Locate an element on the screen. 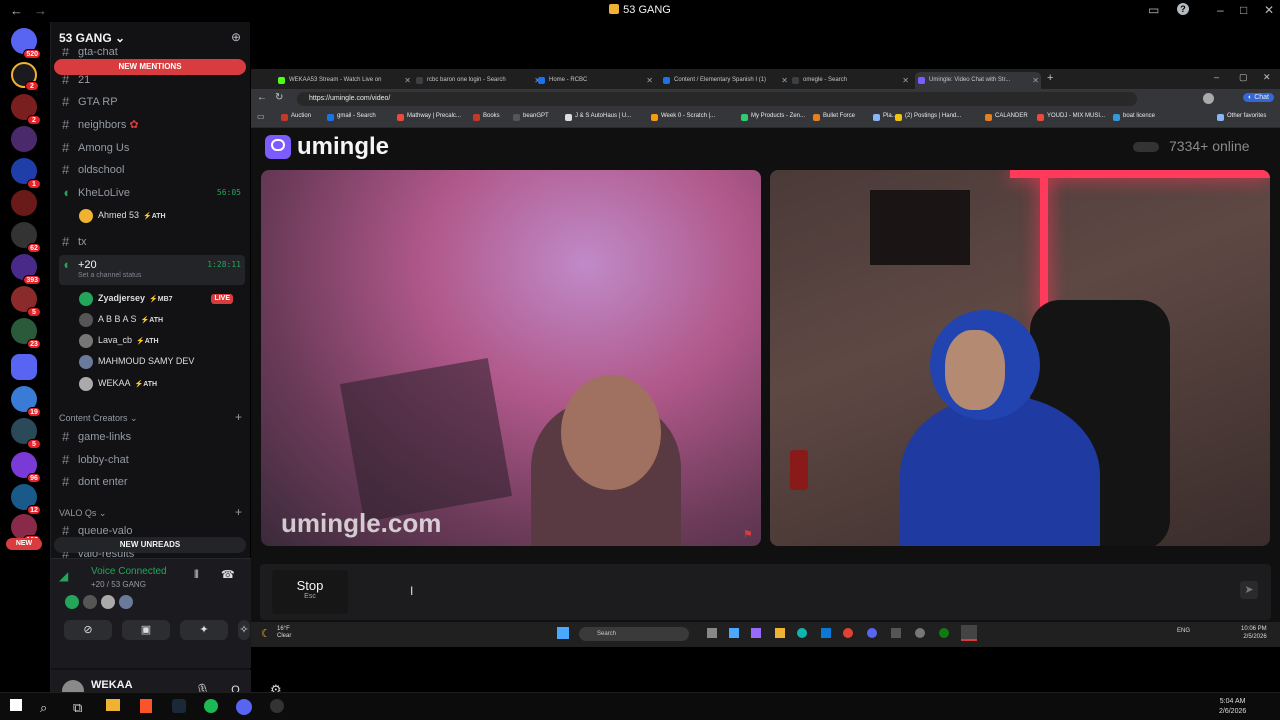 This screenshot has height=720, width=1280. browser-tab: omegle - Search ✕ is located at coordinates (850, 80).